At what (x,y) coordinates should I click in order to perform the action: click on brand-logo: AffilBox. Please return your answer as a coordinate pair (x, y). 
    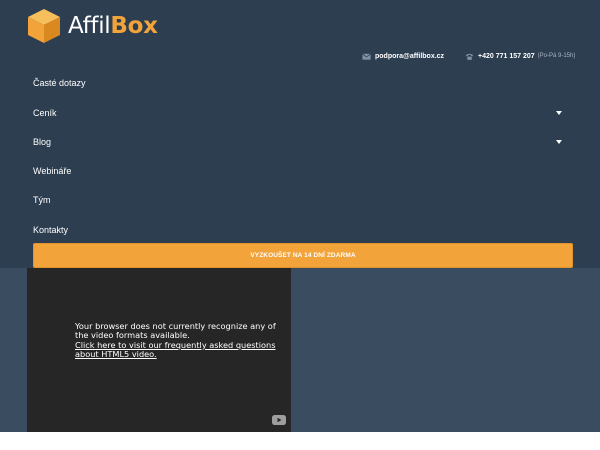
    Looking at the image, I should click on (92, 26).